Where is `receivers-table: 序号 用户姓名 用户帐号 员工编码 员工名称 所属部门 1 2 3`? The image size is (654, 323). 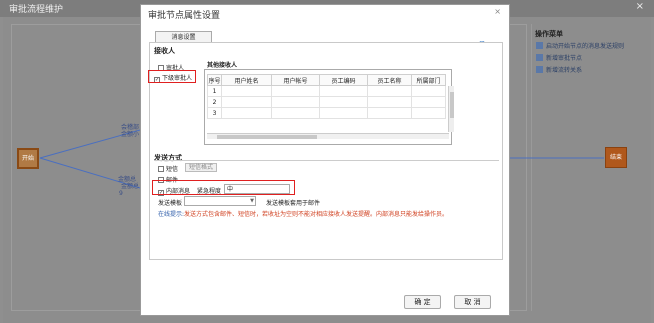 receivers-table: 序号 用户姓名 用户帐号 员工编码 员工名称 所属部门 1 2 3 is located at coordinates (326, 96).